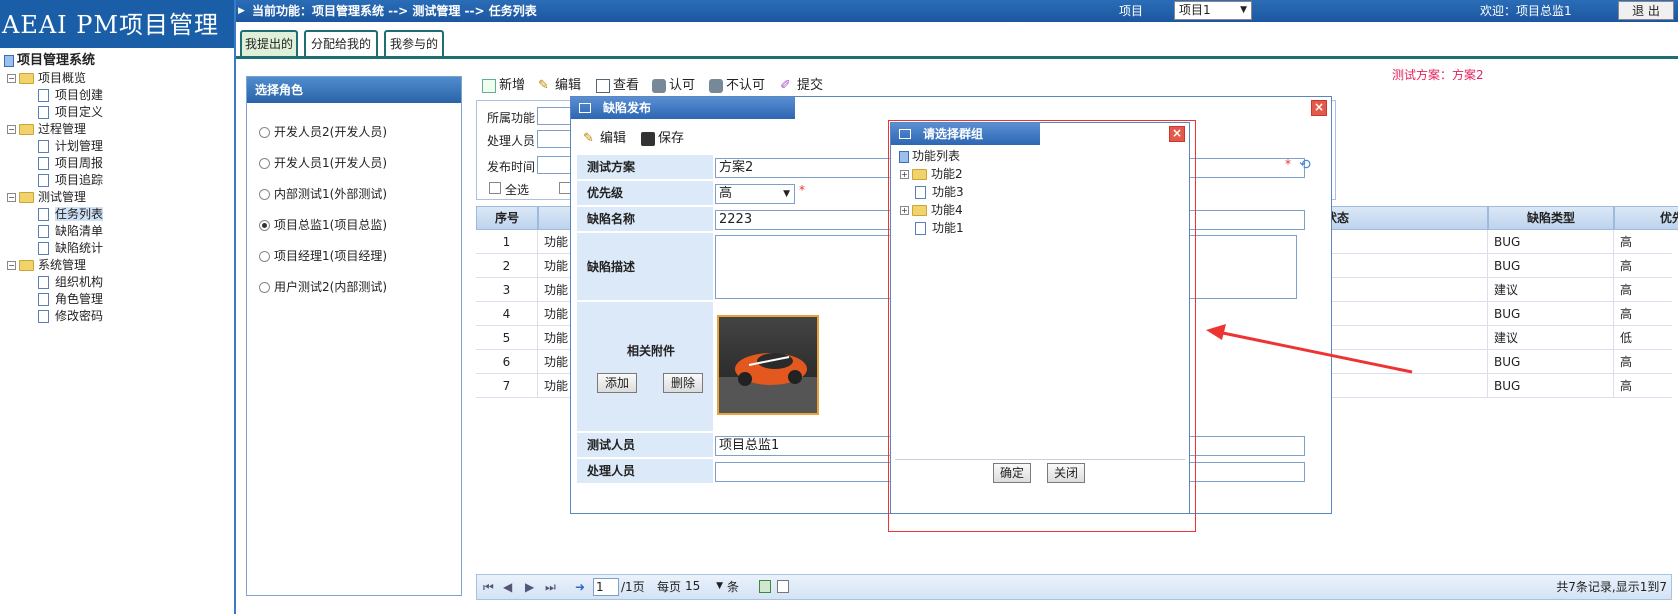  Describe the element at coordinates (617, 383) in the screenshot. I see `add-attachment-button: 添加` at that location.